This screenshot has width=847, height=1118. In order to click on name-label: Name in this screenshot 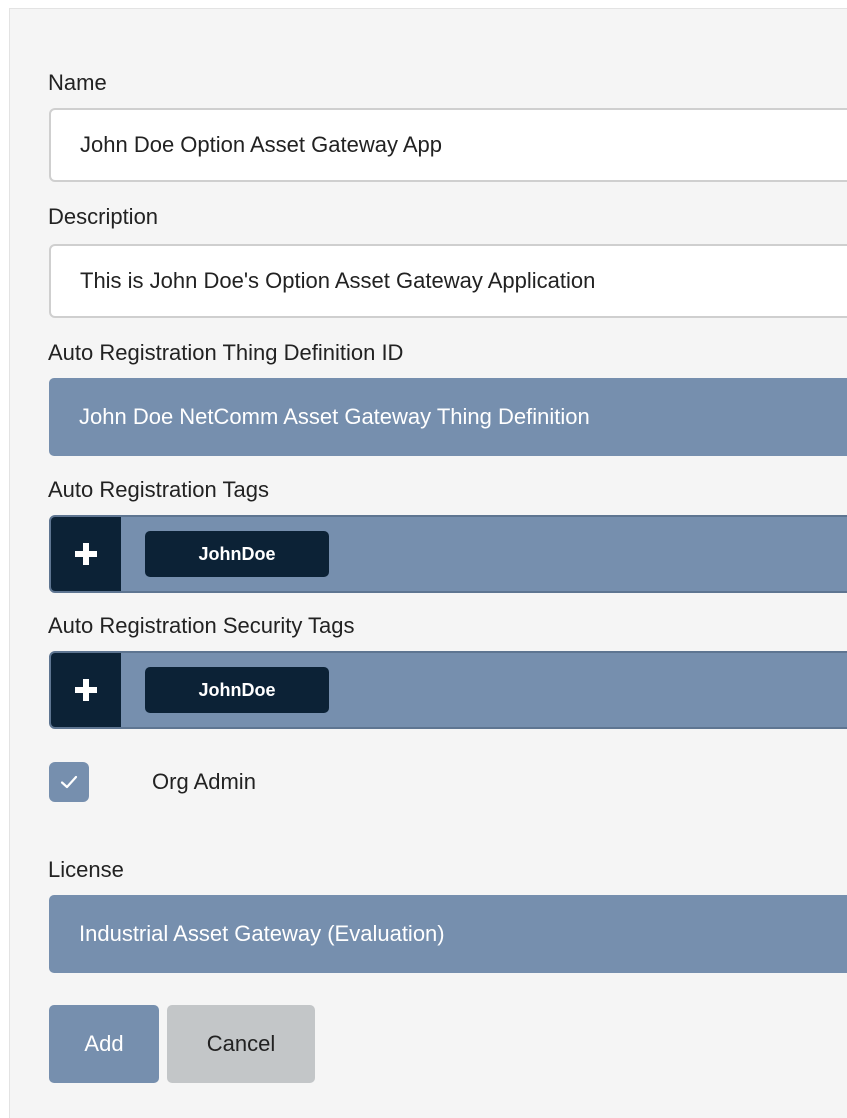, I will do `click(77, 82)`.